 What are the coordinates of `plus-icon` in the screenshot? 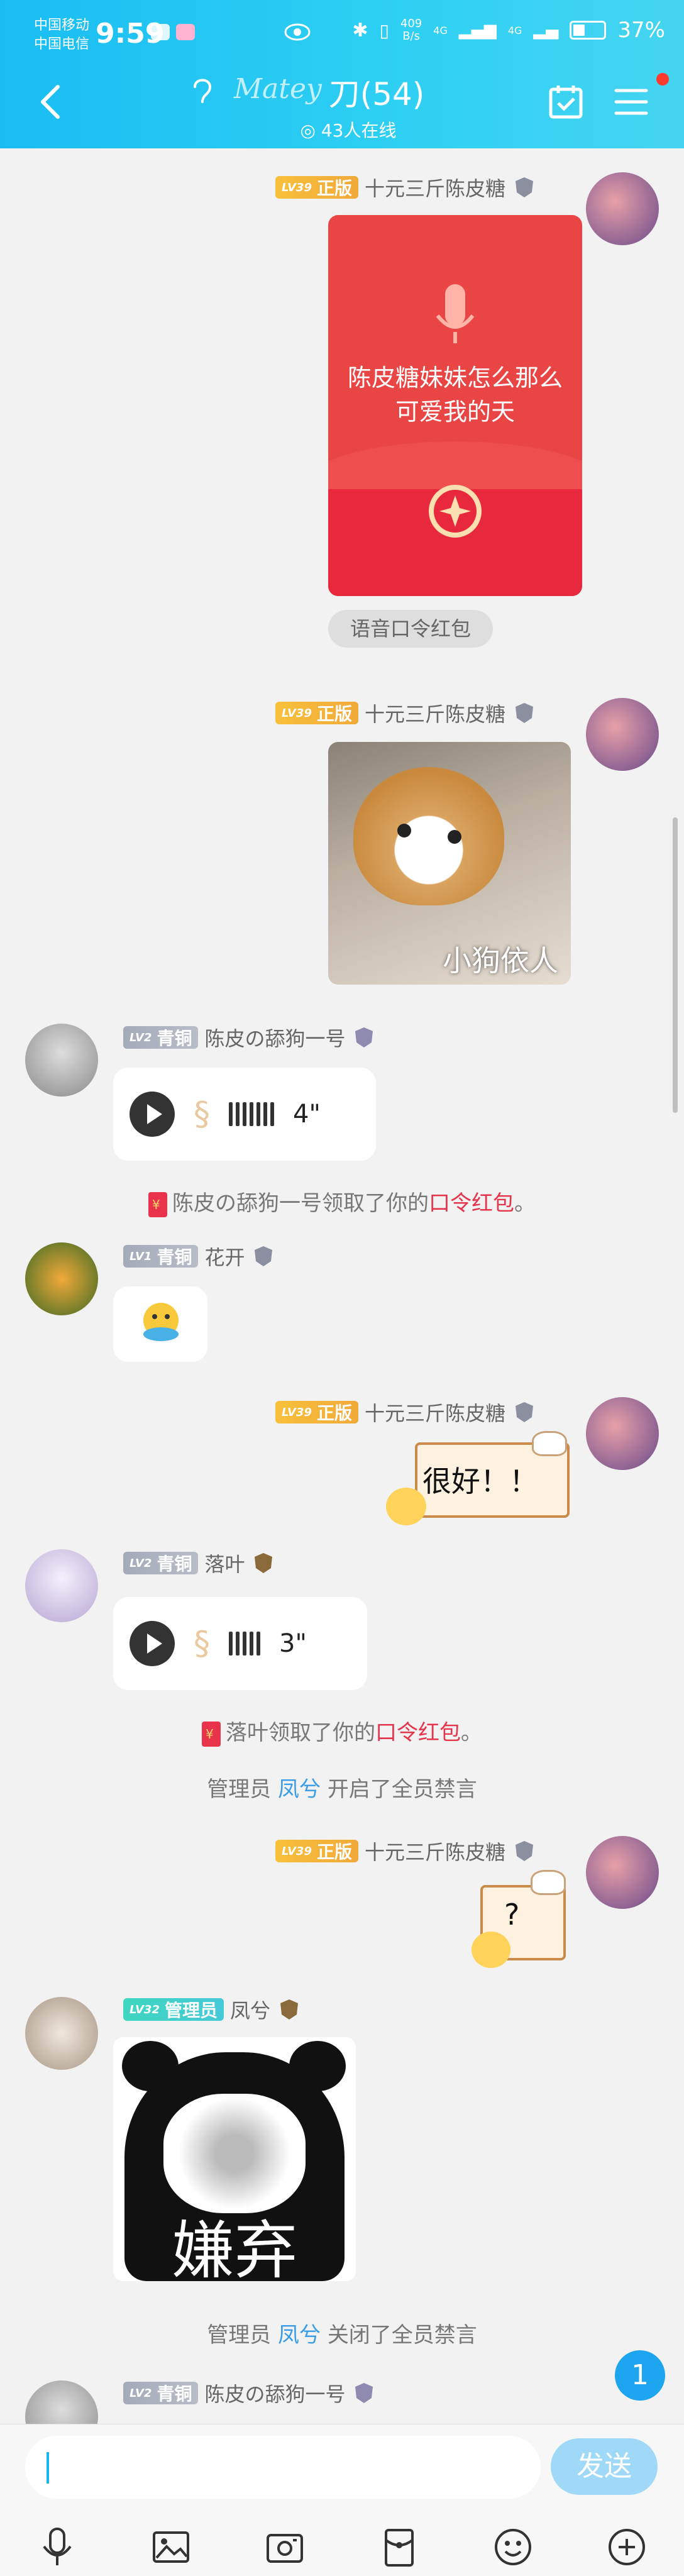 It's located at (627, 2547).